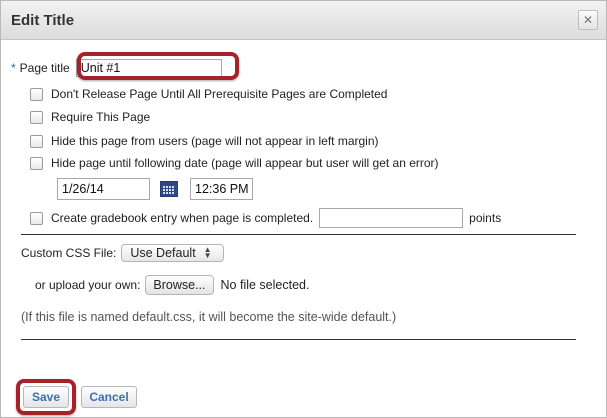  Describe the element at coordinates (36, 117) in the screenshot. I see `require-page-checkbox` at that location.